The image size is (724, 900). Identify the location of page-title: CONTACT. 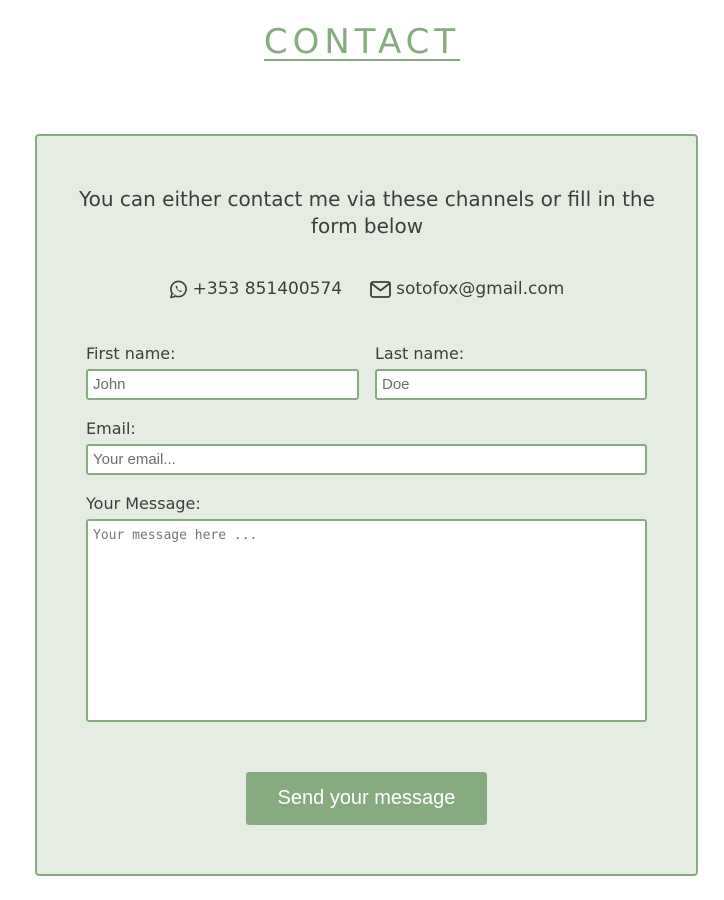
(362, 42).